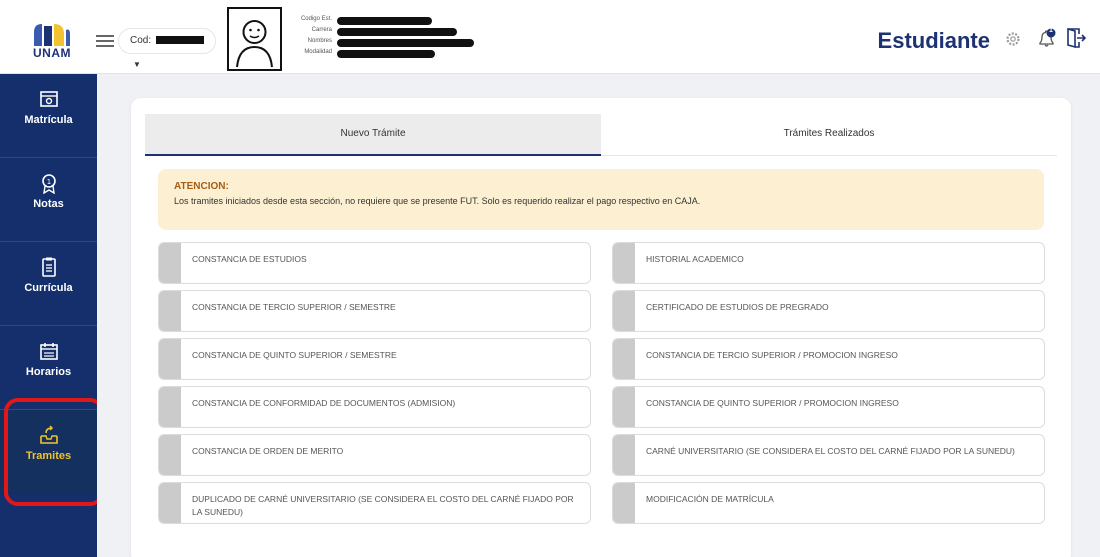 The image size is (1100, 557). Describe the element at coordinates (933, 40) in the screenshot. I see `role-title: Estudiante` at that location.